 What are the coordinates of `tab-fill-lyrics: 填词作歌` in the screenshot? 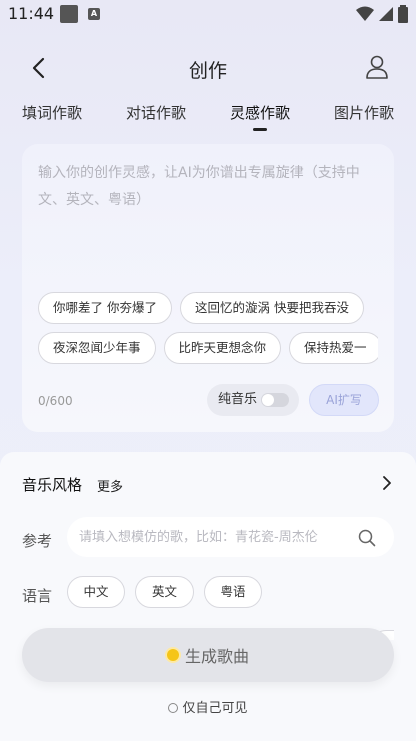 It's located at (52, 112).